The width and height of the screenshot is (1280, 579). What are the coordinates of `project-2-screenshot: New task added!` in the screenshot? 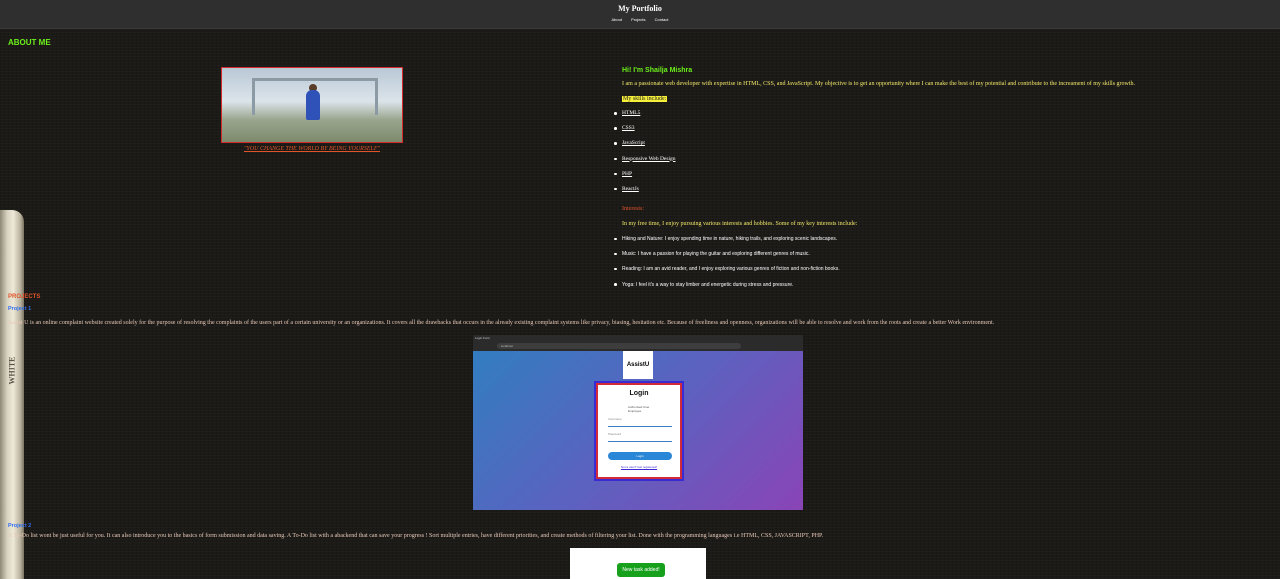 It's located at (638, 563).